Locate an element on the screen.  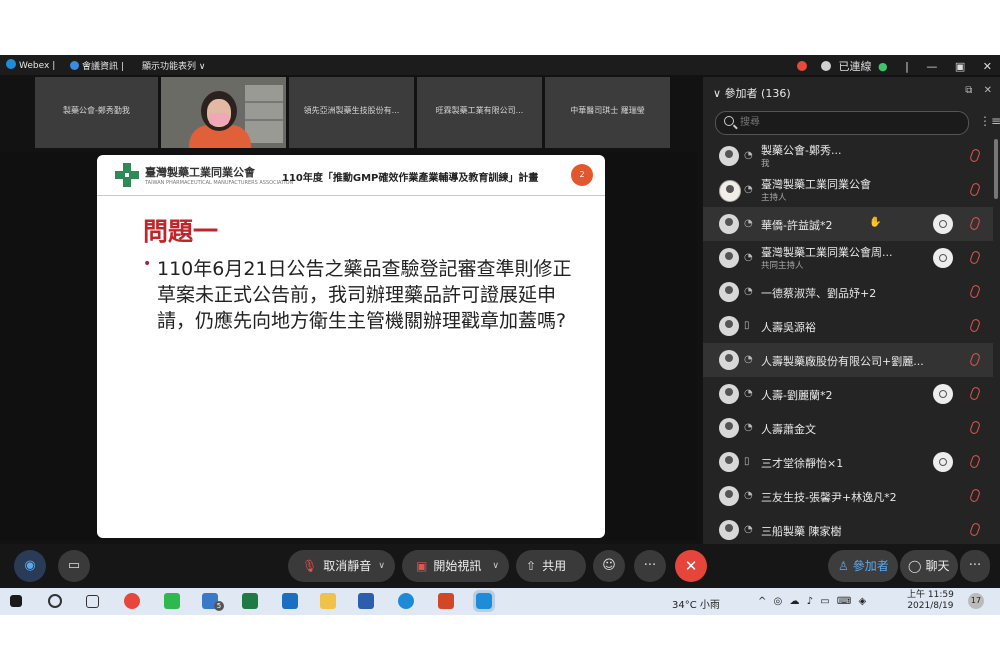
participant-row: ◔ 人壽-劉麗蘭*2 is located at coordinates (848, 394).